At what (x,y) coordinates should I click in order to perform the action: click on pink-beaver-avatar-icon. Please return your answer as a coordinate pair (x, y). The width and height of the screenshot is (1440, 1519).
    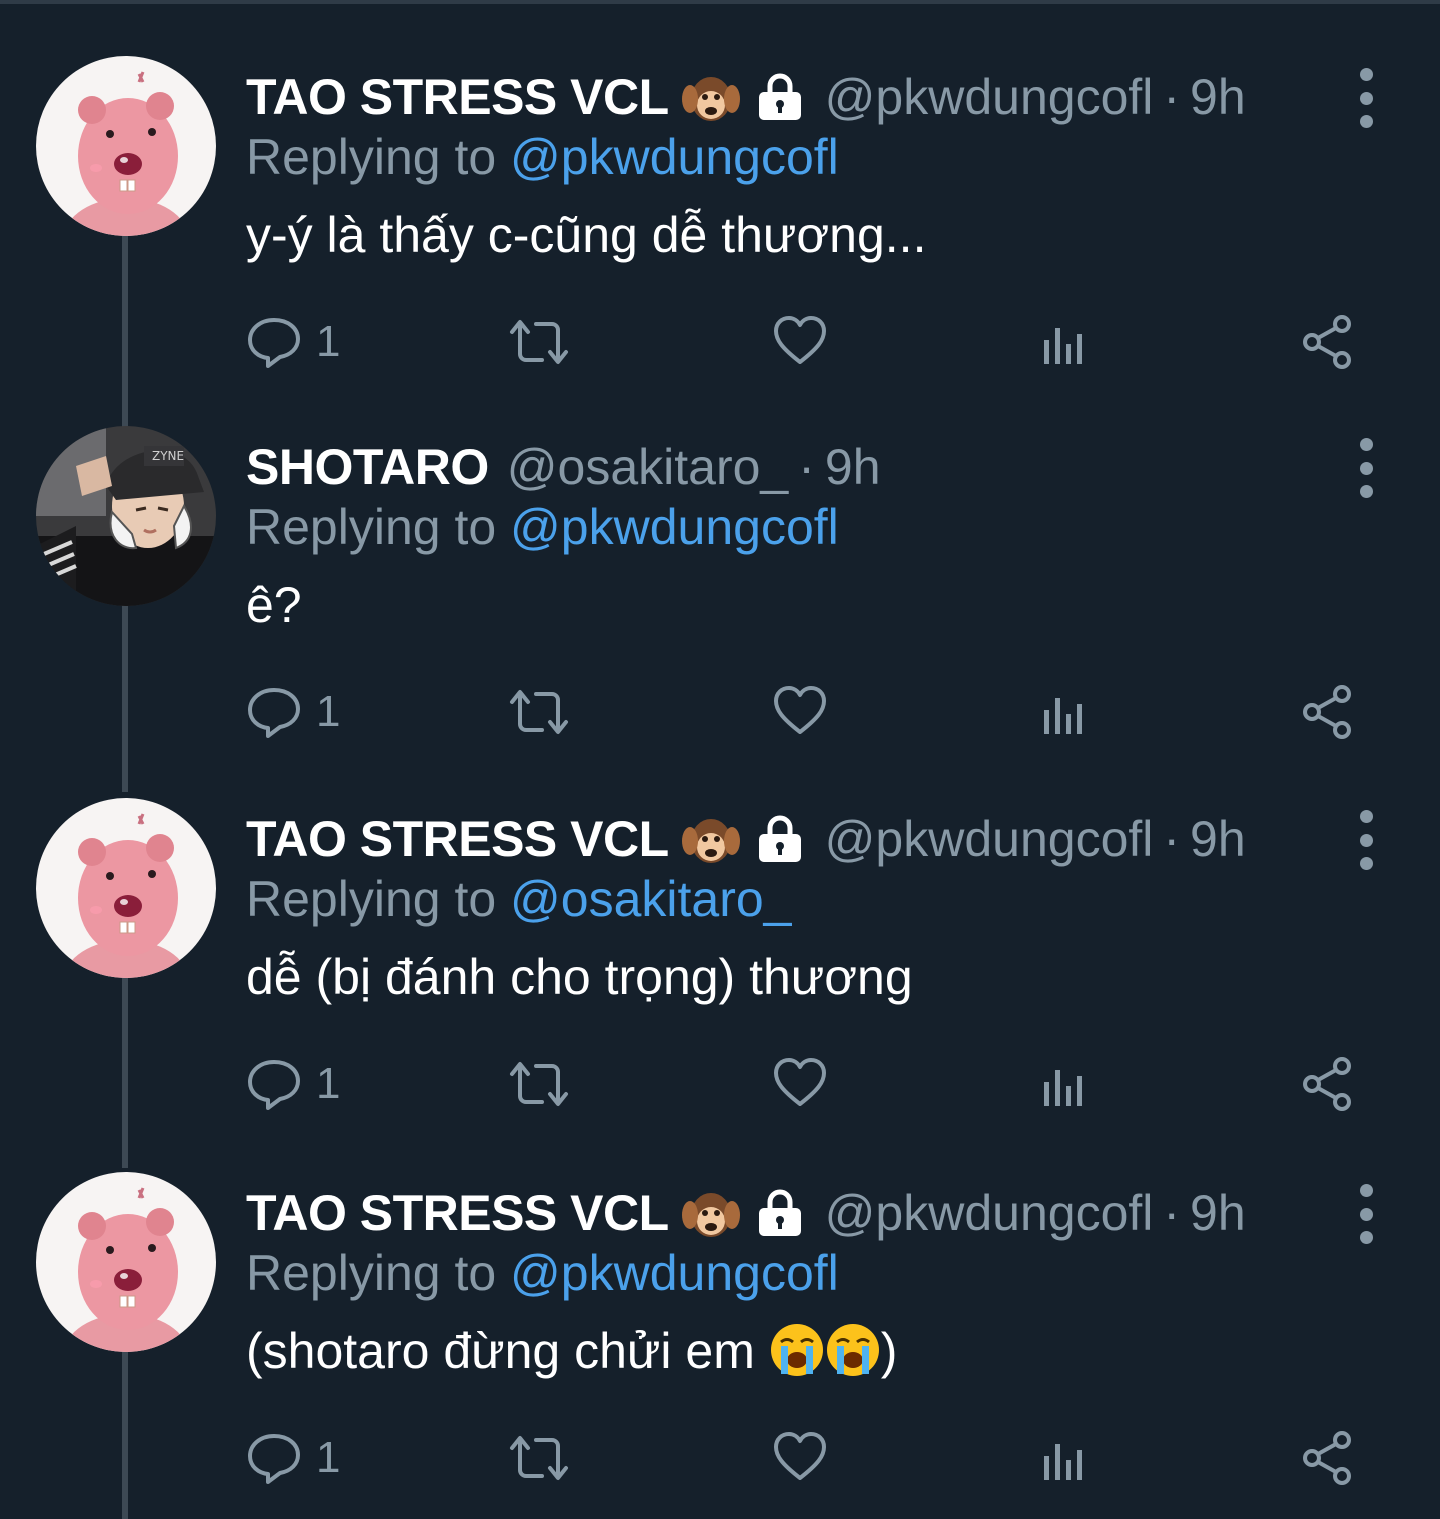
    Looking at the image, I should click on (126, 888).